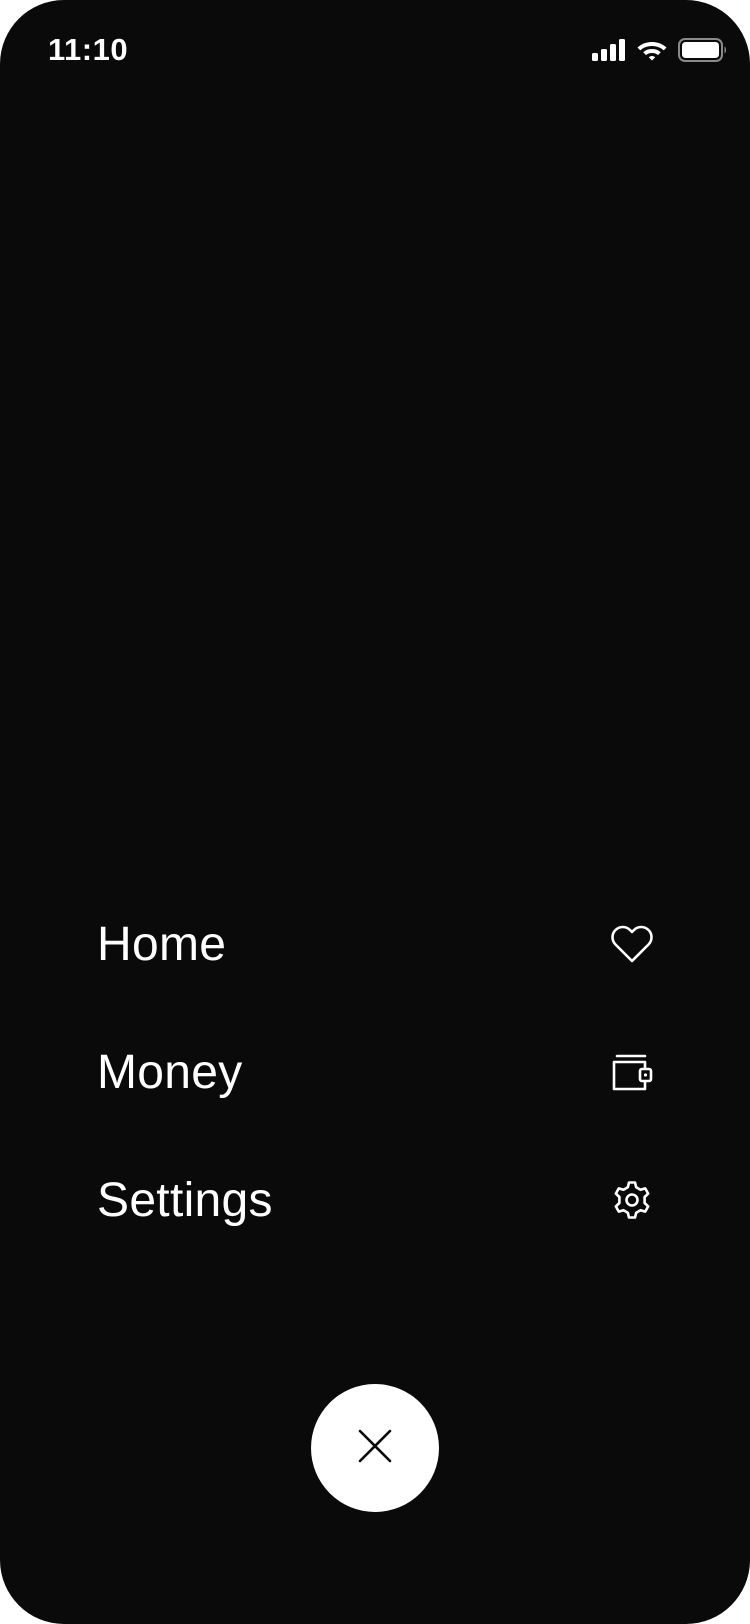 This screenshot has width=750, height=1624. Describe the element at coordinates (609, 50) in the screenshot. I see `cellular-signal-icon` at that location.